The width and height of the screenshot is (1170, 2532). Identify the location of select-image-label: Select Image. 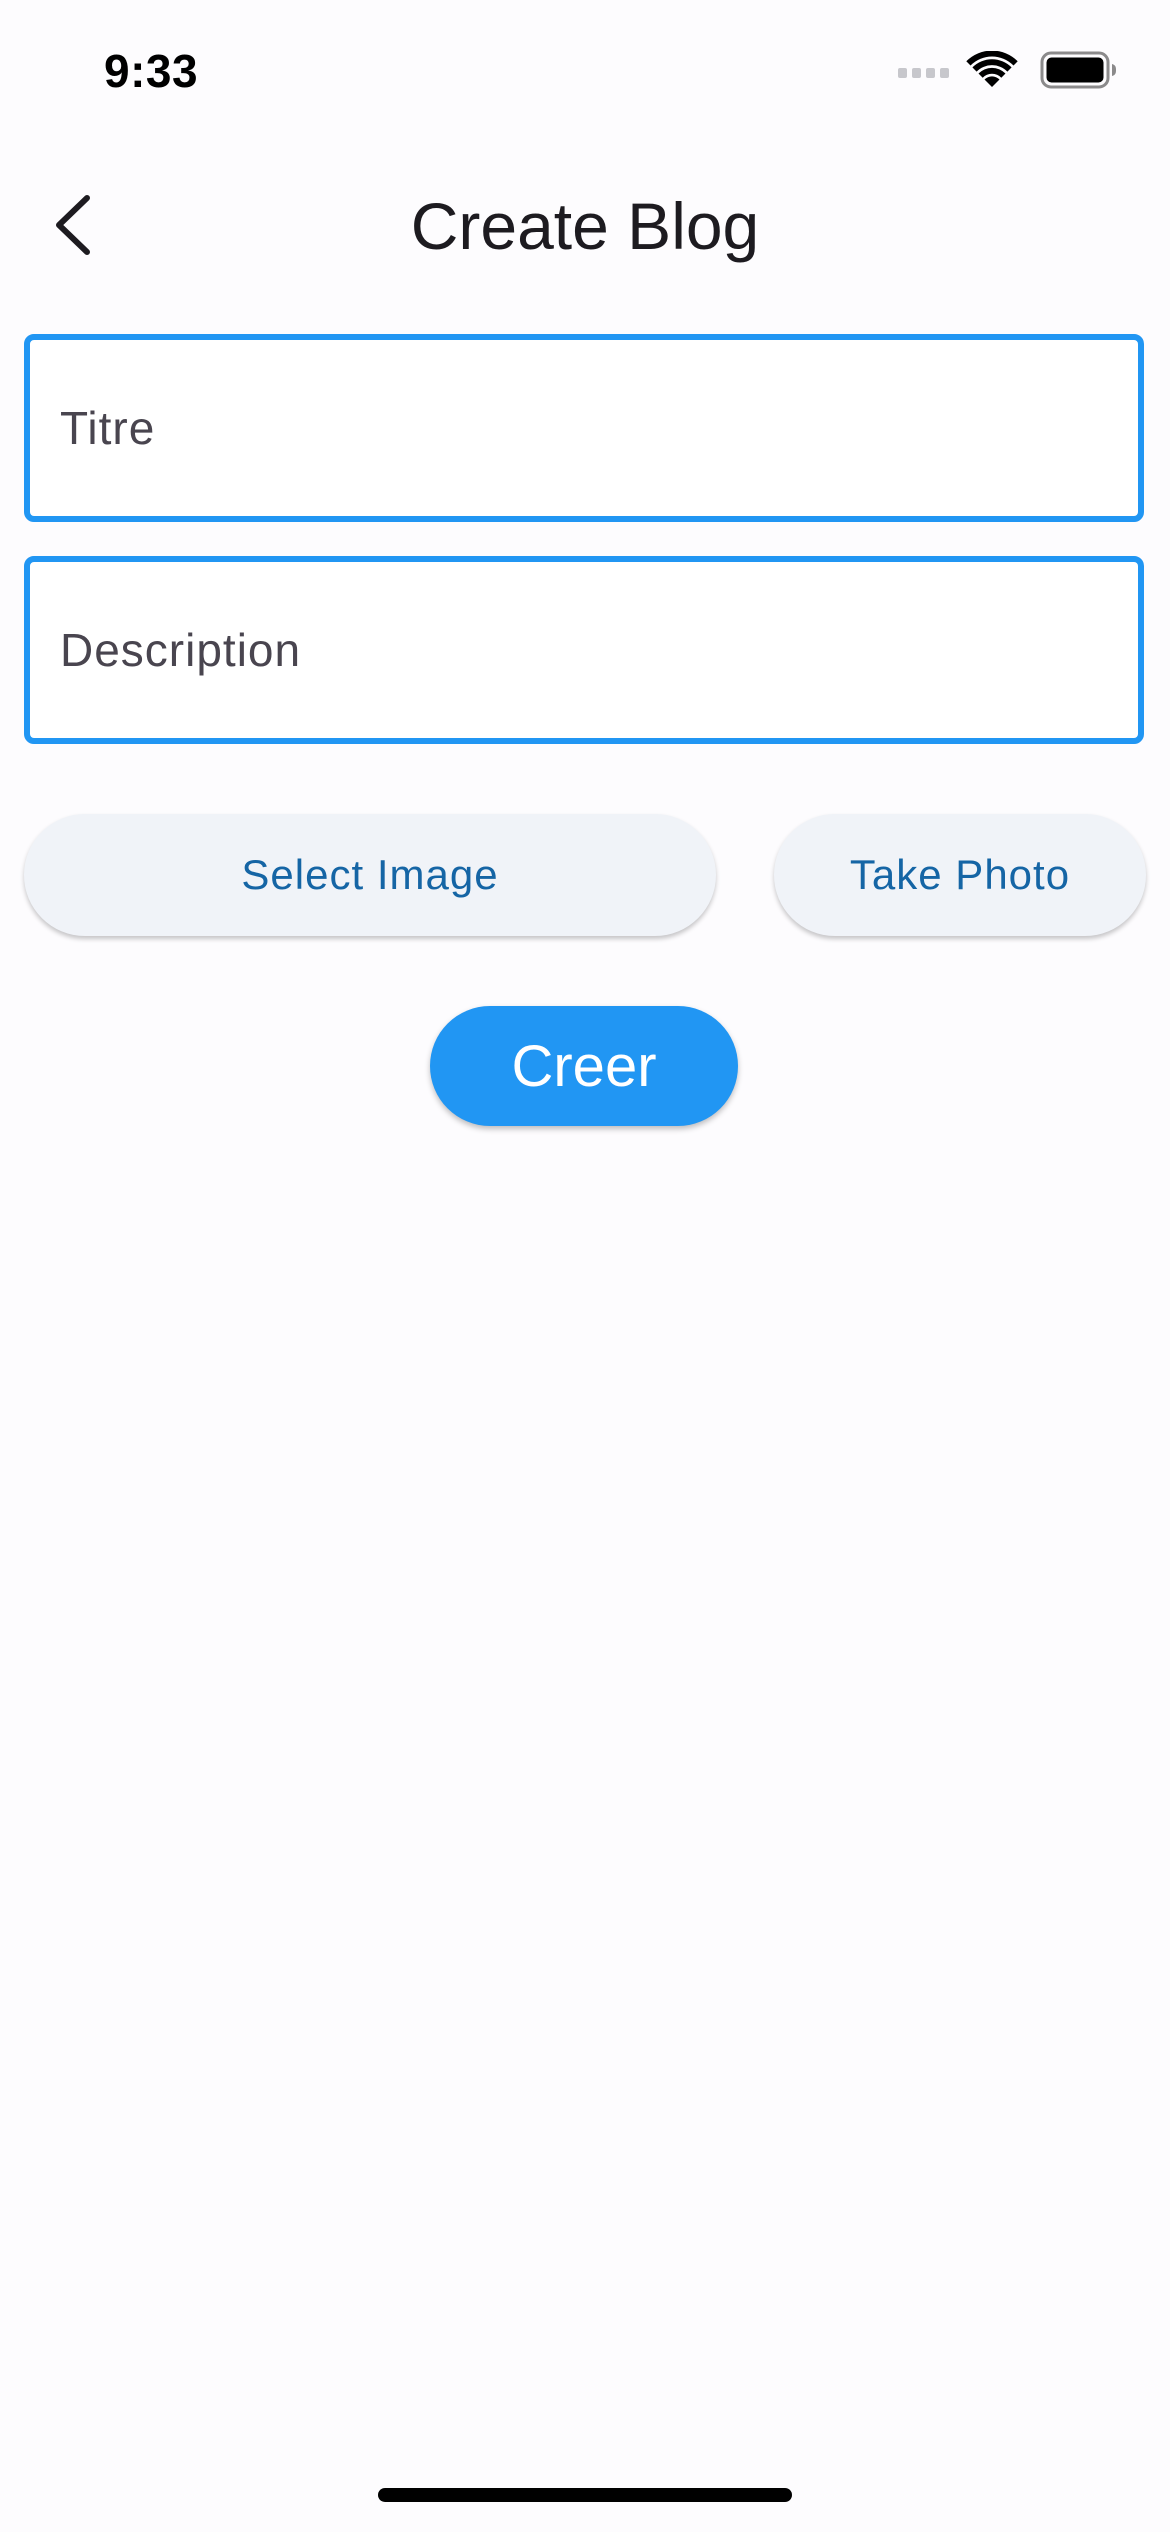
(370, 874).